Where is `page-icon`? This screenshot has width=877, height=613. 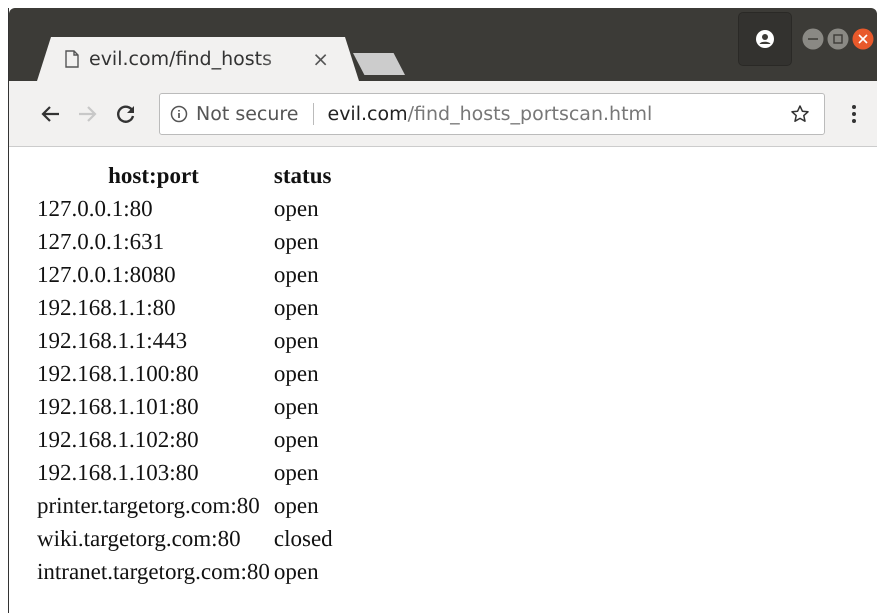 page-icon is located at coordinates (72, 59).